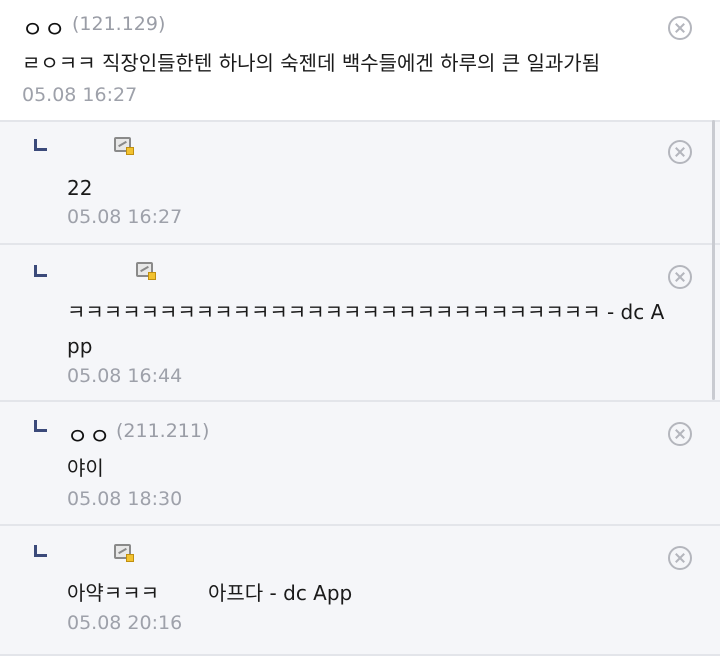 Image resolution: width=720 pixels, height=660 pixels. I want to click on reply-text-line2: pp, so click(80, 346).